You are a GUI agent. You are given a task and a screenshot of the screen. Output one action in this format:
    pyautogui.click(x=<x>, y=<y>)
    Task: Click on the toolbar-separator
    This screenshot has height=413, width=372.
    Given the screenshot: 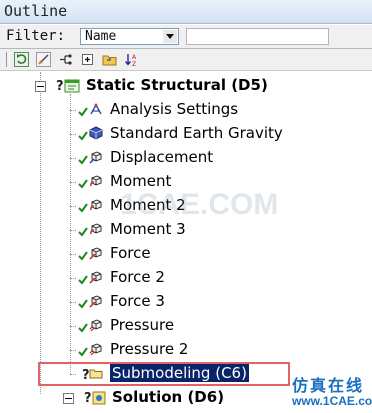 What is the action you would take?
    pyautogui.click(x=8, y=59)
    